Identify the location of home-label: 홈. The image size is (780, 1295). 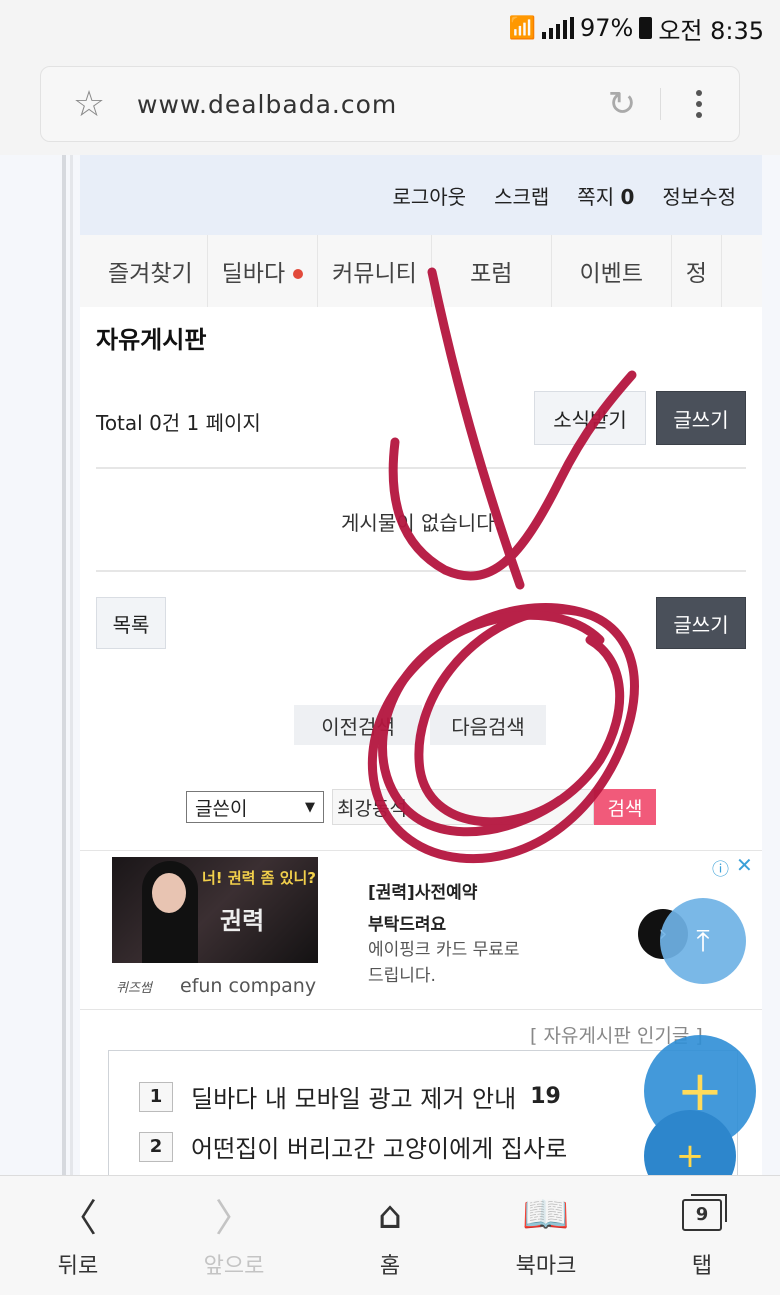
(390, 1266).